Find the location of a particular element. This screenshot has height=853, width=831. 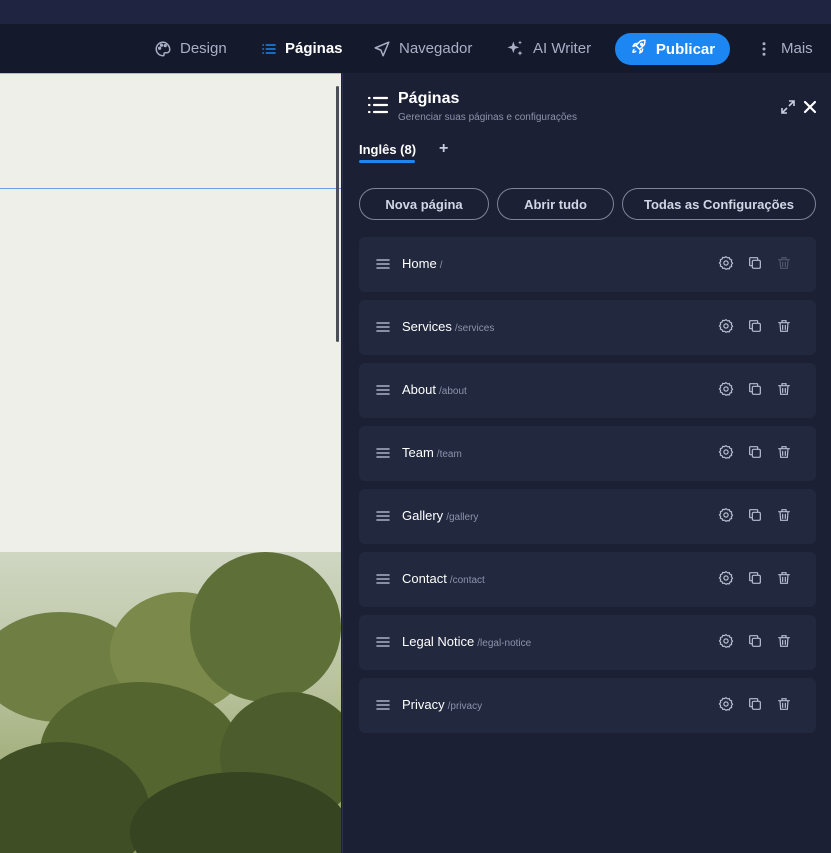

page-row-legal-notice: Legal Notice/legal-notice is located at coordinates (587, 642).